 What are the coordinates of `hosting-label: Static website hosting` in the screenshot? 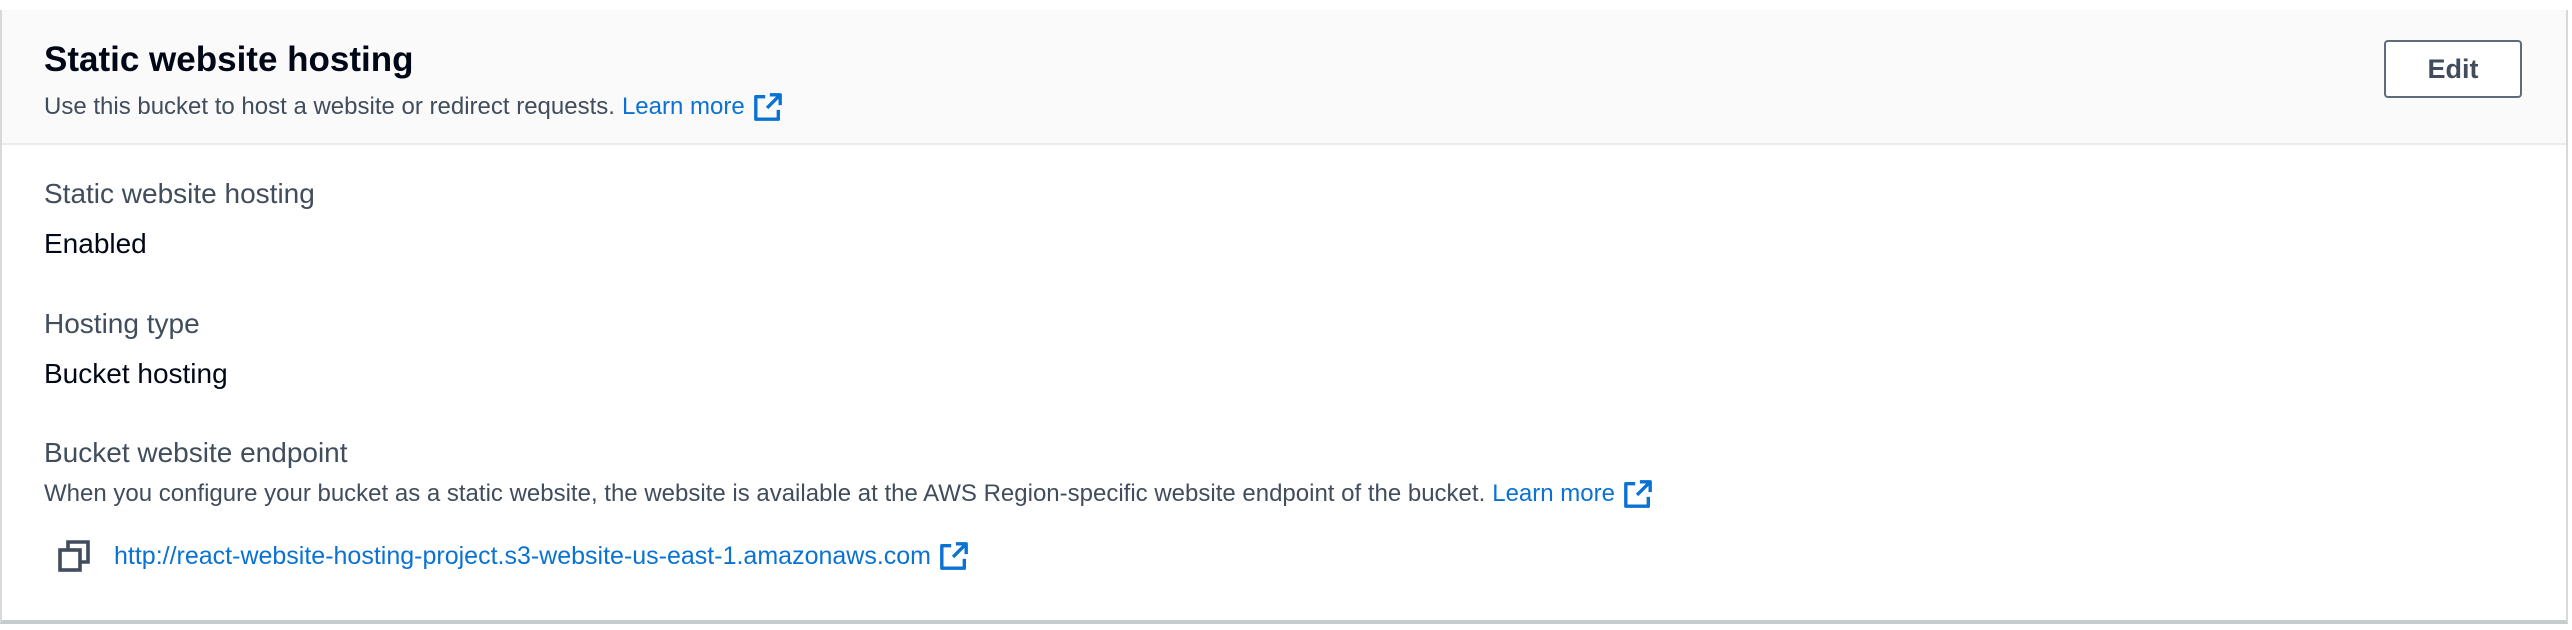 It's located at (179, 193).